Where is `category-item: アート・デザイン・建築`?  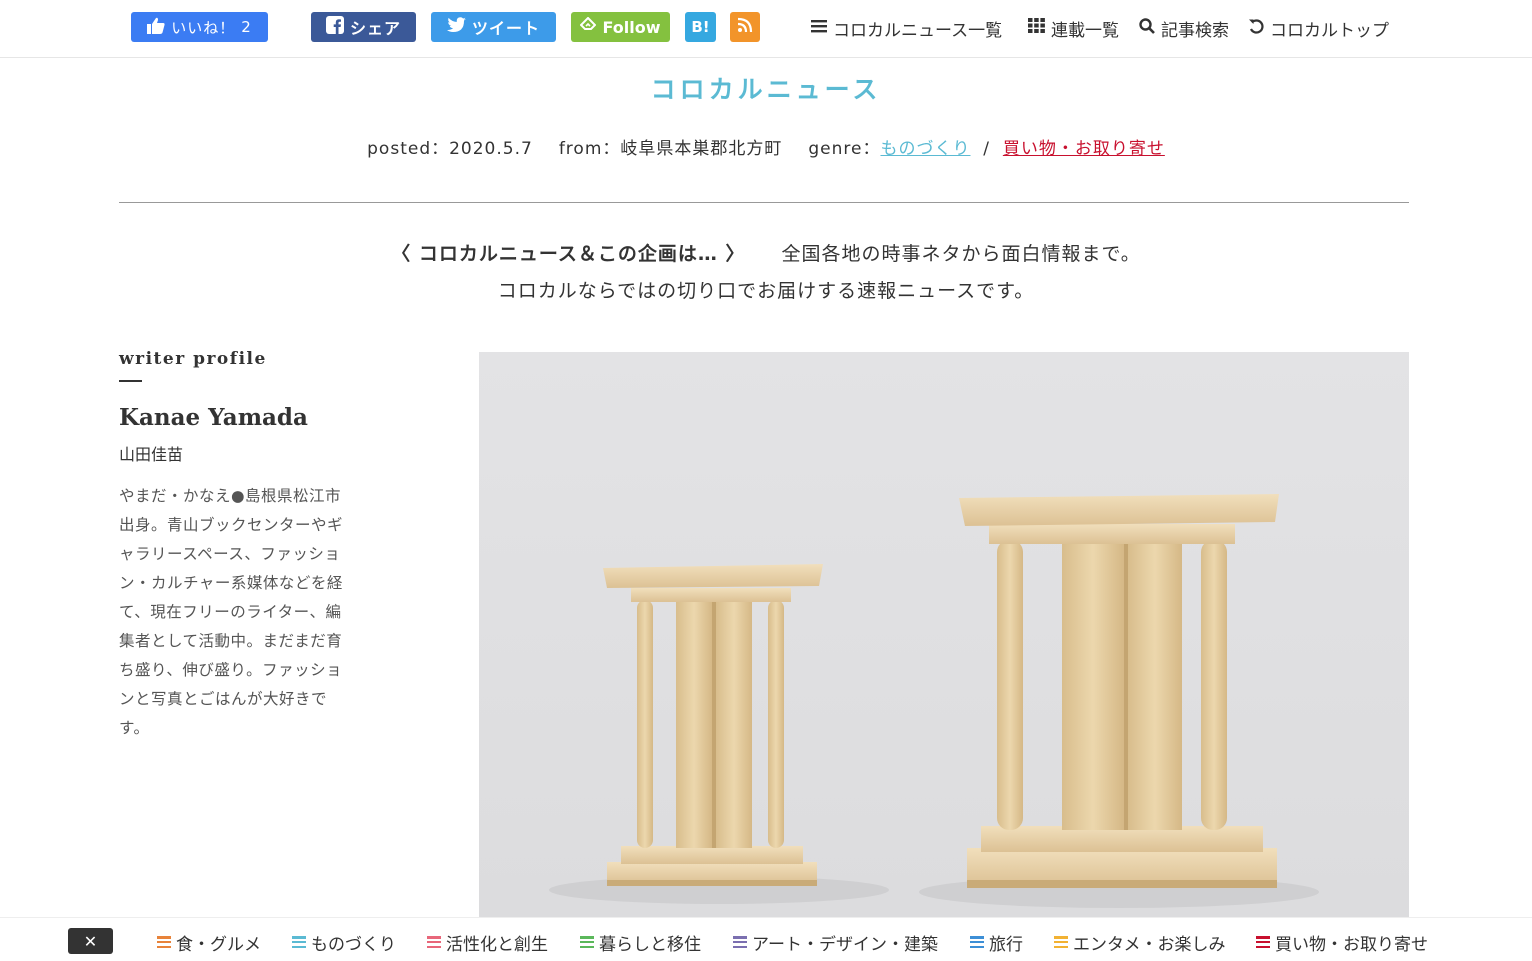 category-item: アート・デザイン・建築 is located at coordinates (835, 942).